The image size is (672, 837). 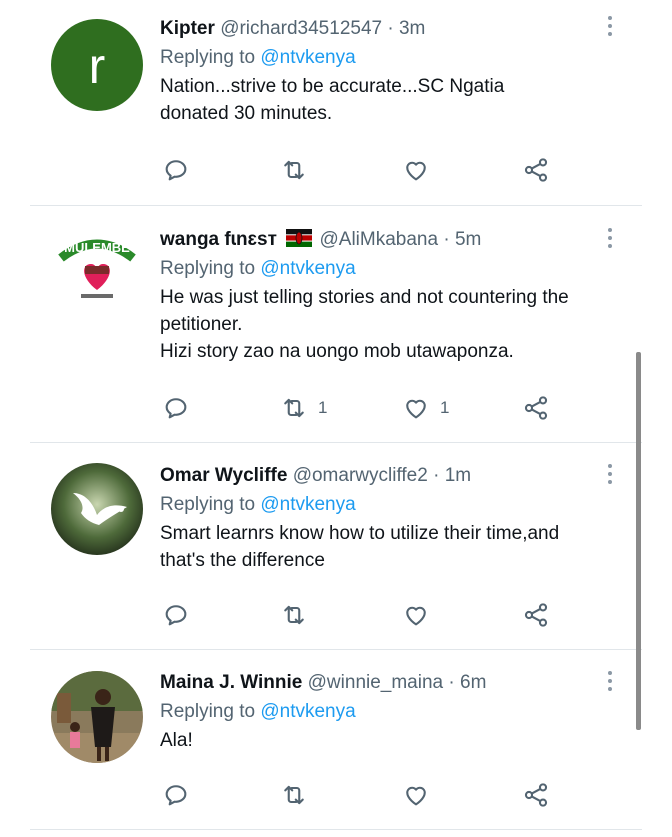 I want to click on retweet-button: 1, so click(x=303, y=408).